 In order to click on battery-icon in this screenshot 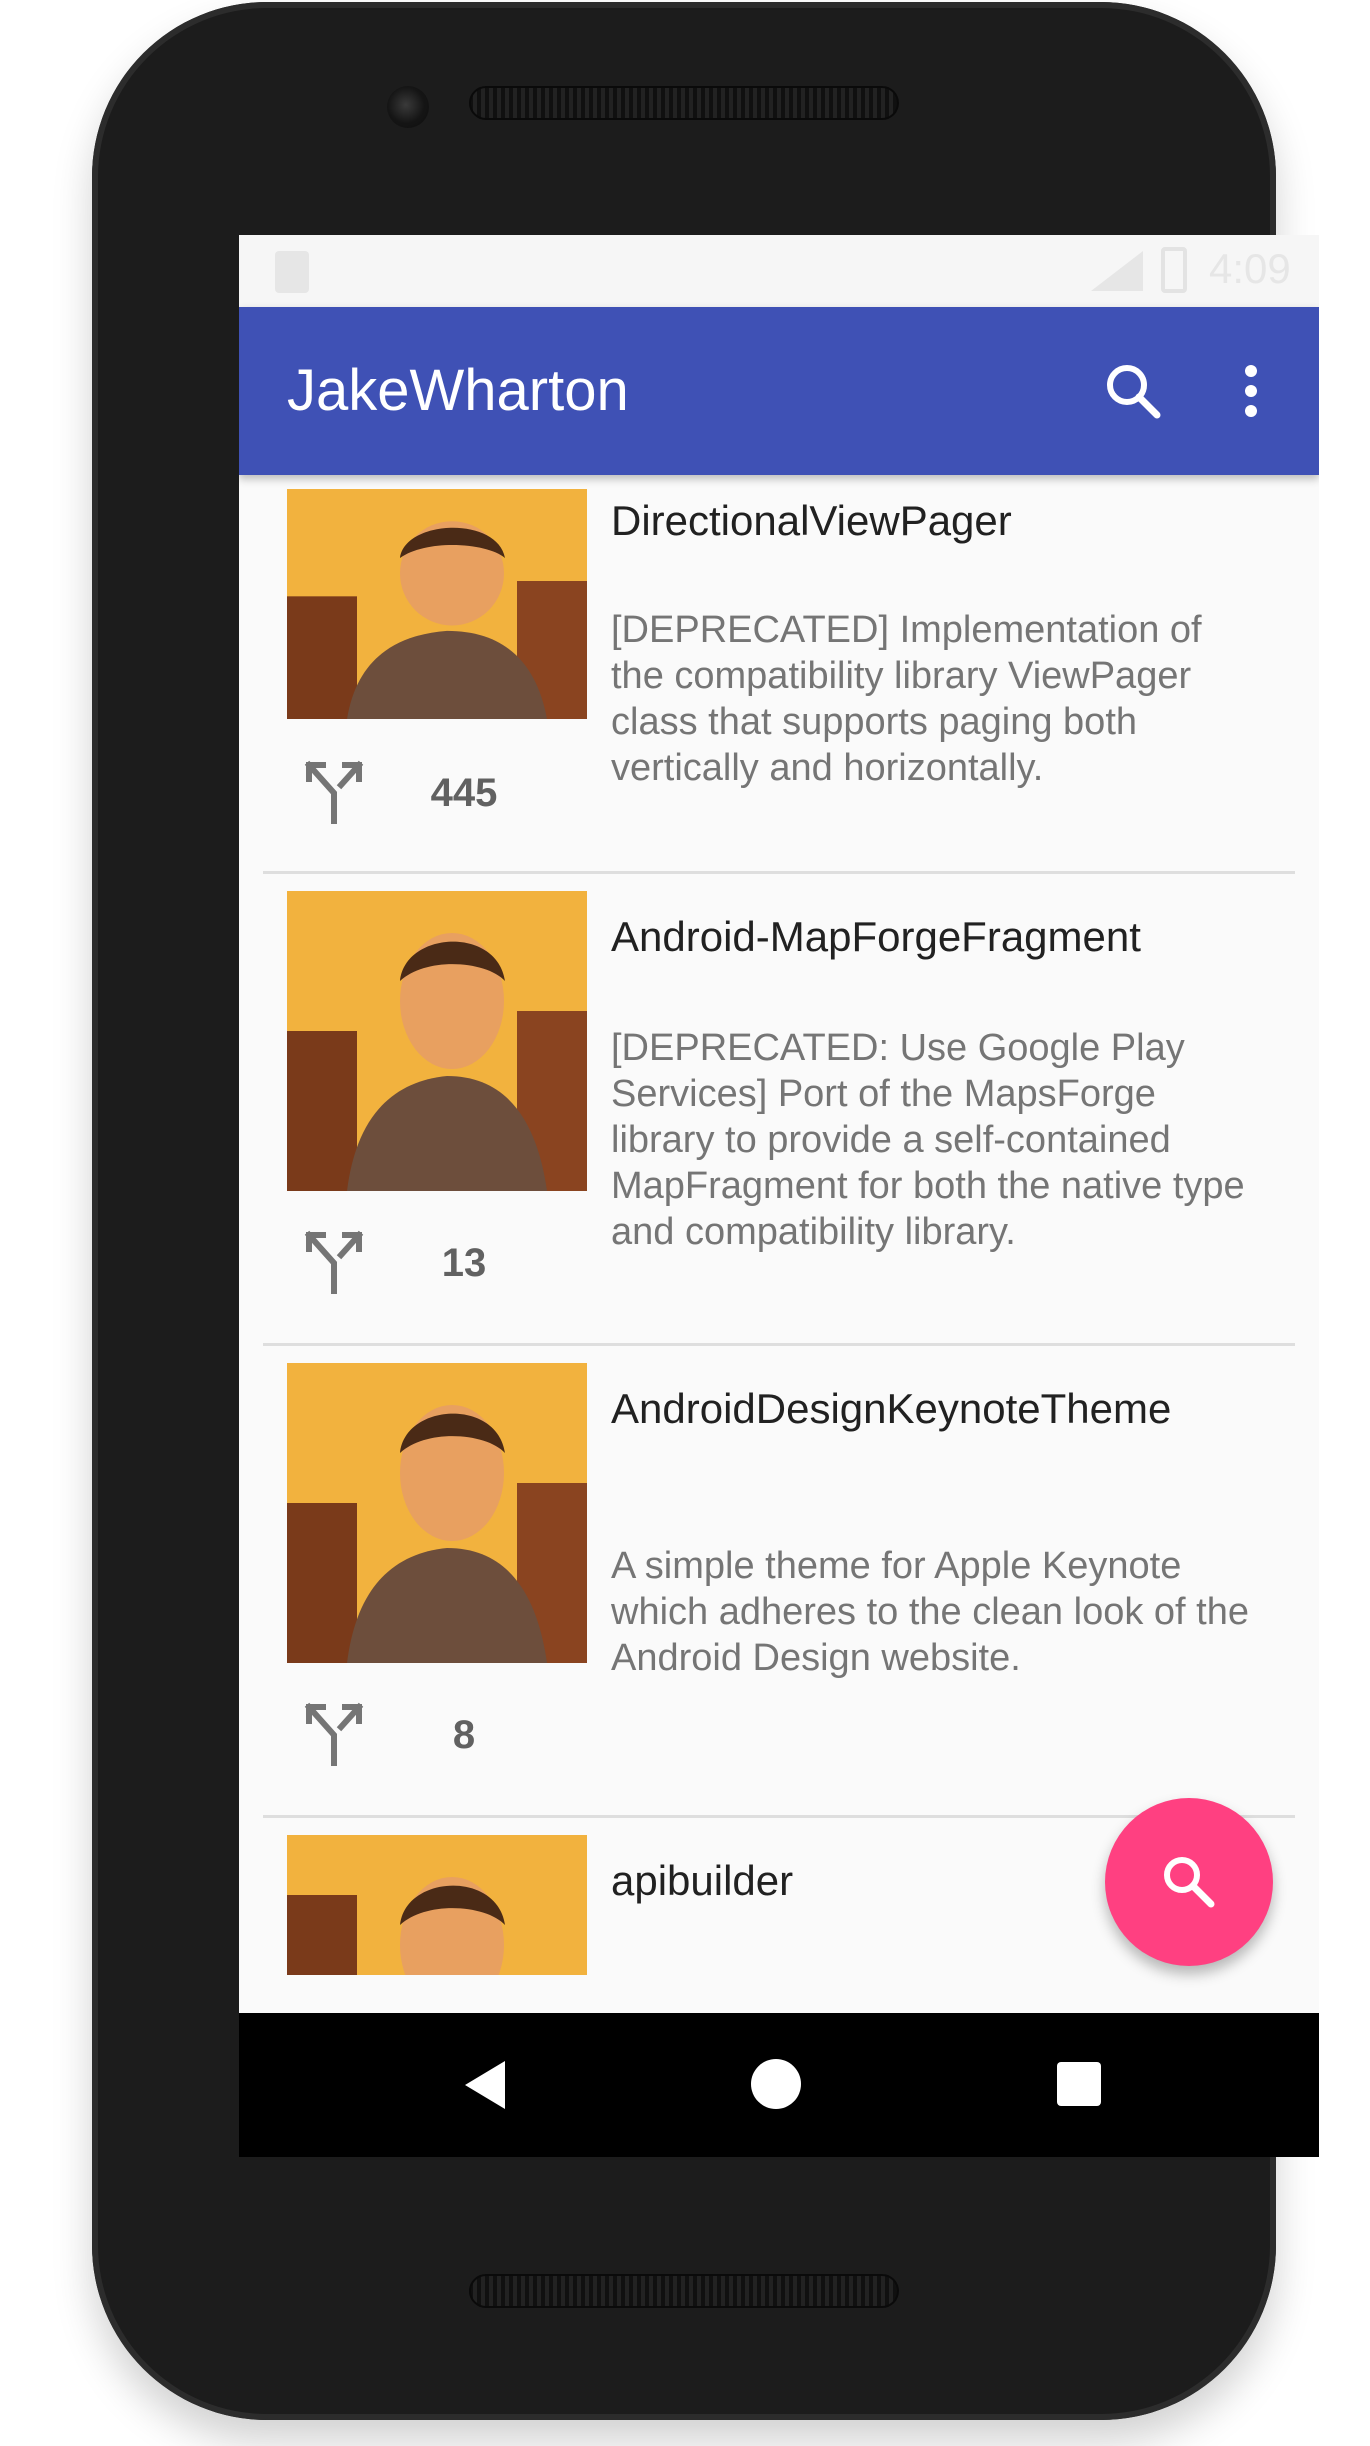, I will do `click(1174, 270)`.